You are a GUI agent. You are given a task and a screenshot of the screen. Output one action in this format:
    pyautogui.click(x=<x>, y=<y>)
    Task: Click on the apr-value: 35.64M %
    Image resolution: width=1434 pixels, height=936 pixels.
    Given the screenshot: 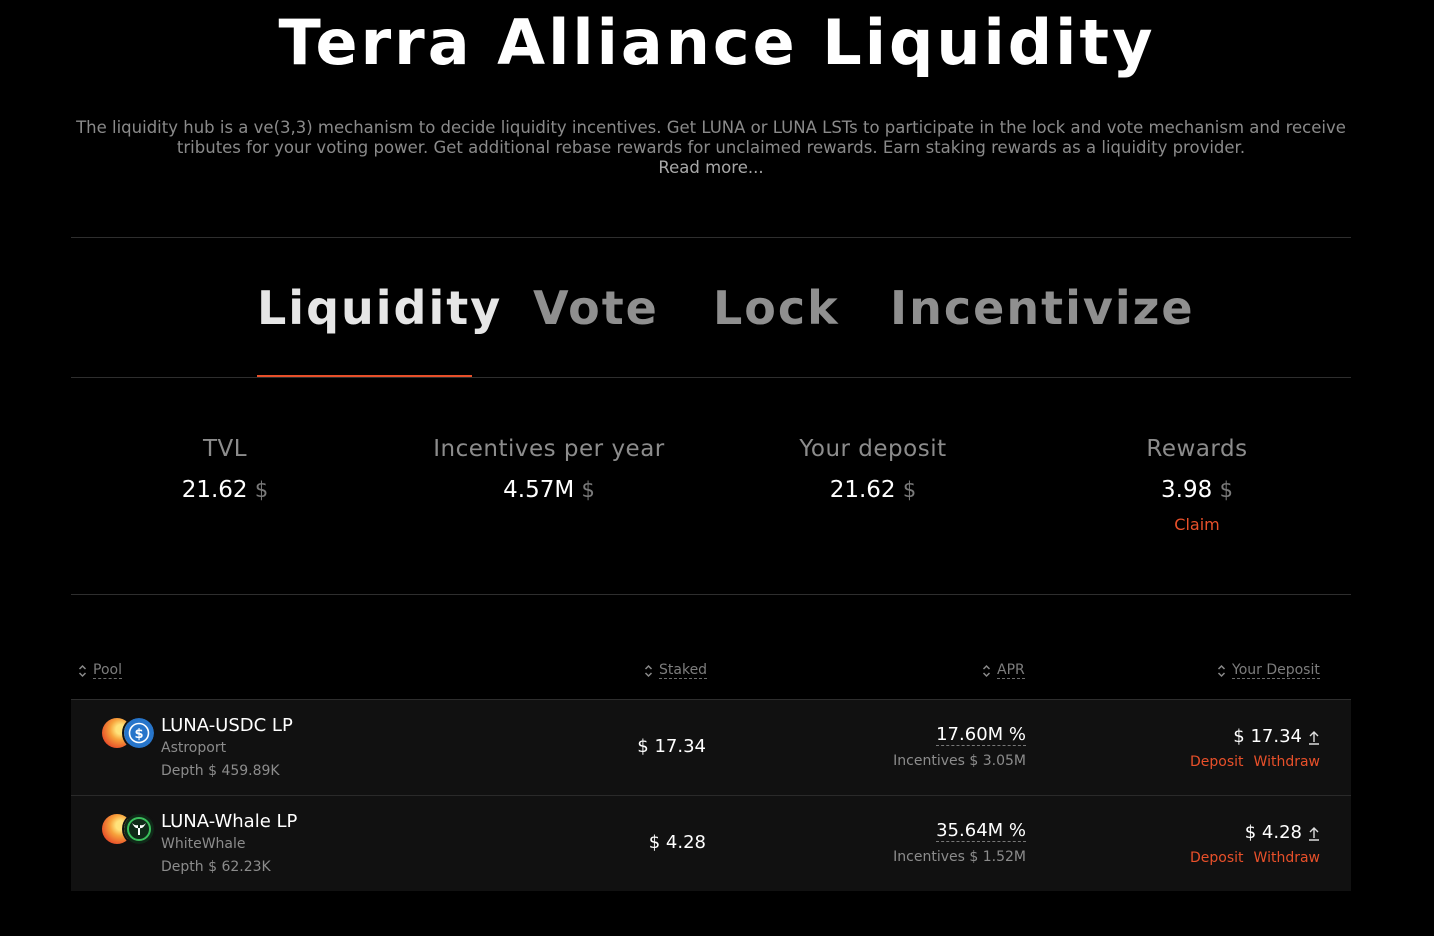 What is the action you would take?
    pyautogui.click(x=981, y=831)
    